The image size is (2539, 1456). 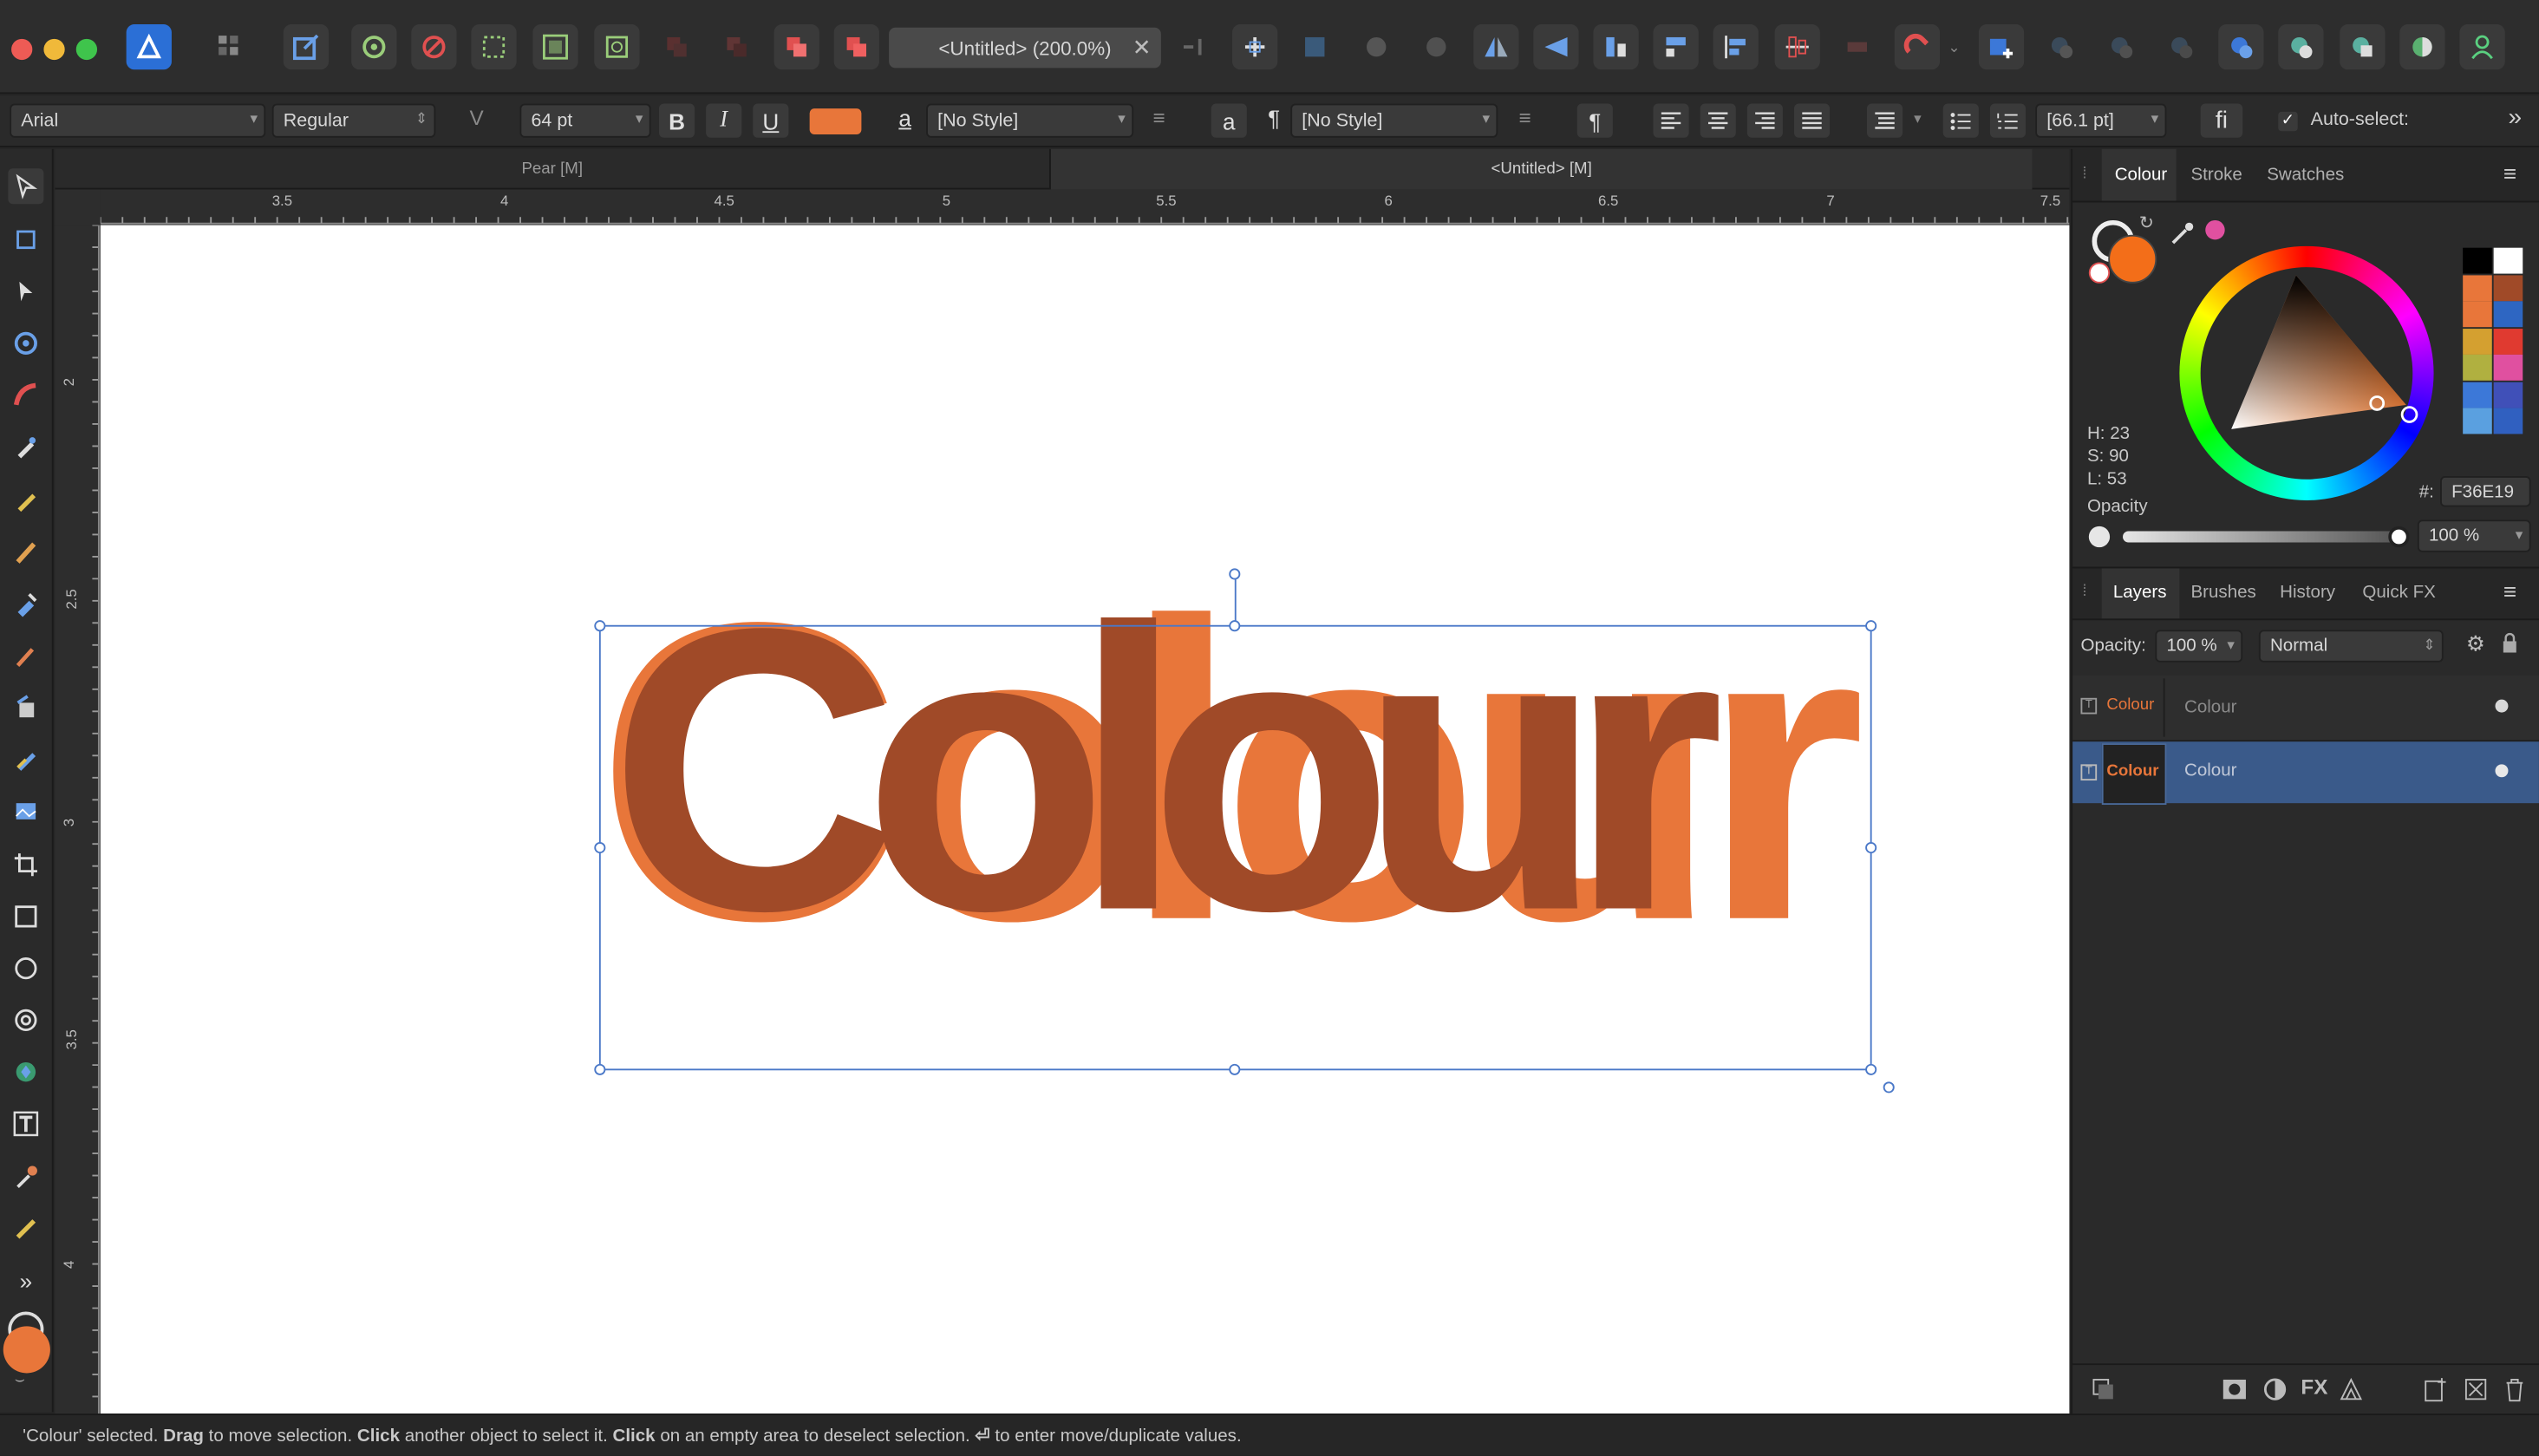 What do you see at coordinates (20, 1381) in the screenshot?
I see `swap-colors-icon: ⌣` at bounding box center [20, 1381].